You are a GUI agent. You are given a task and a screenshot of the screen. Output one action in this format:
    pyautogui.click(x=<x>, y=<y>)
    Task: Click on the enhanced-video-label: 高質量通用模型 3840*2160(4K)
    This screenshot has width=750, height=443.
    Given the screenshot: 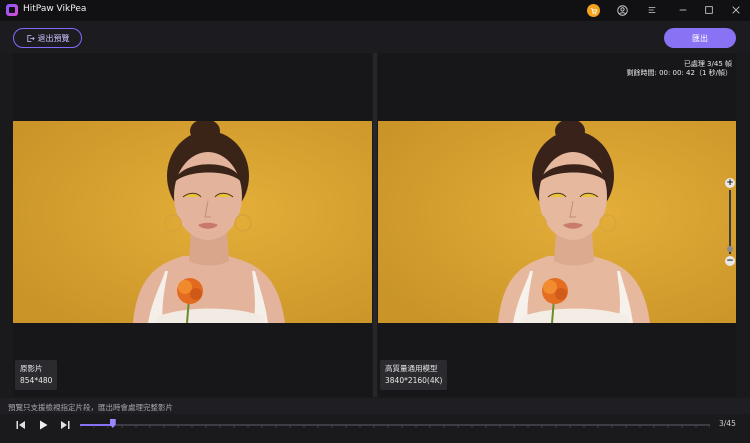 What is the action you would take?
    pyautogui.click(x=414, y=375)
    